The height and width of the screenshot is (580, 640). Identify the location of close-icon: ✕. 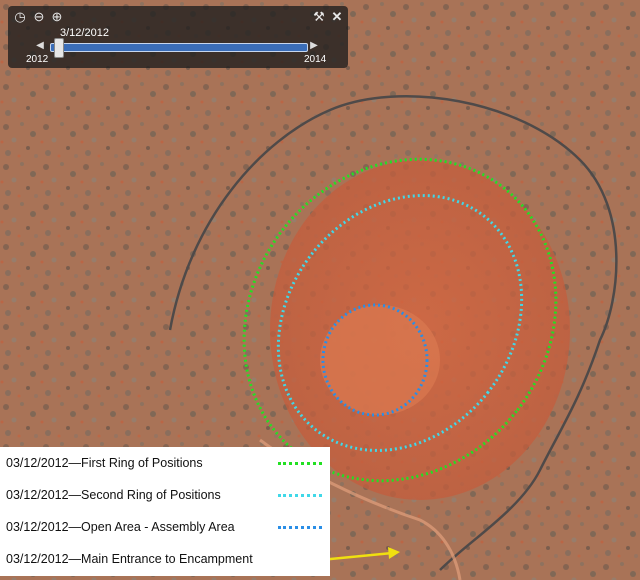
(337, 17).